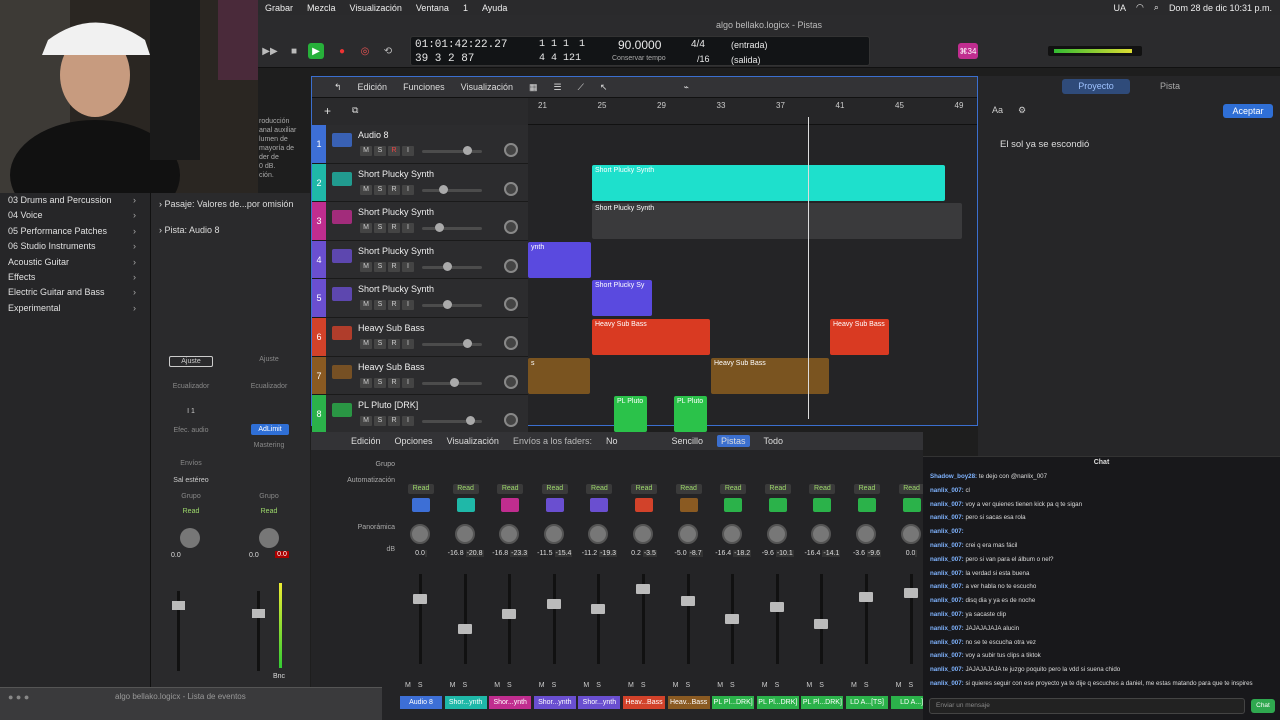 This screenshot has height=720, width=1280. What do you see at coordinates (1156, 7) in the screenshot?
I see `search-icon: ⌕` at bounding box center [1156, 7].